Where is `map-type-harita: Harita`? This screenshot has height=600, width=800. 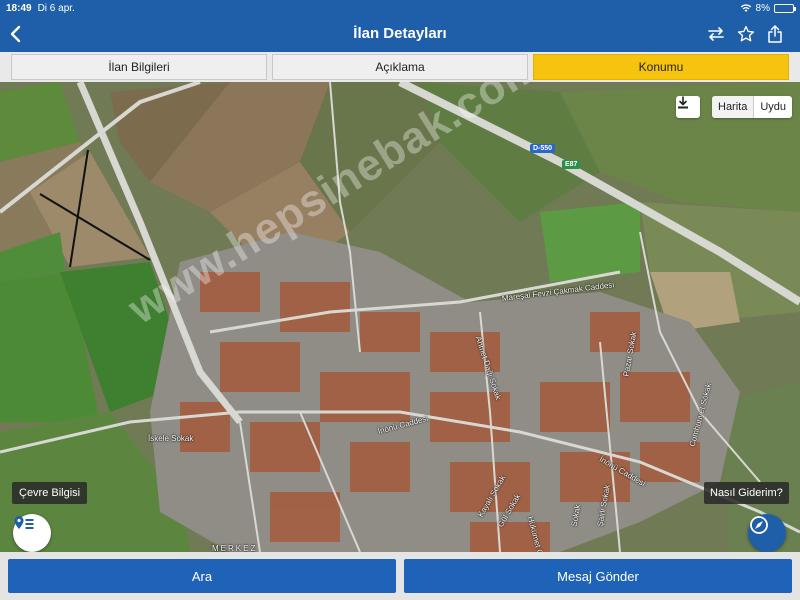 map-type-harita: Harita is located at coordinates (733, 107).